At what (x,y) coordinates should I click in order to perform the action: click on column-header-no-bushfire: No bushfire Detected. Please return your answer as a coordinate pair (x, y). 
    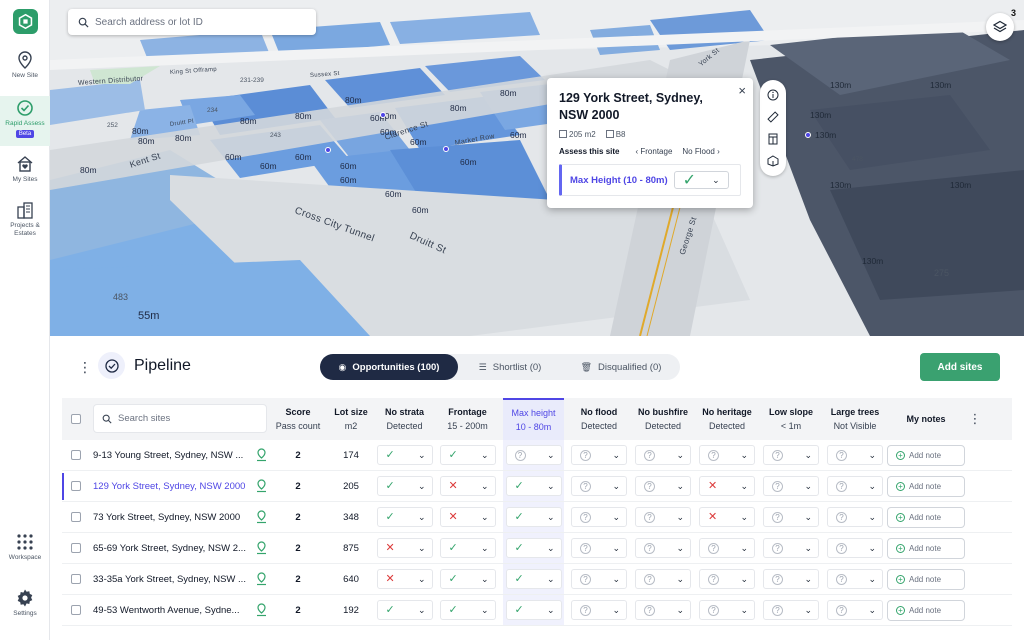
    Looking at the image, I should click on (663, 419).